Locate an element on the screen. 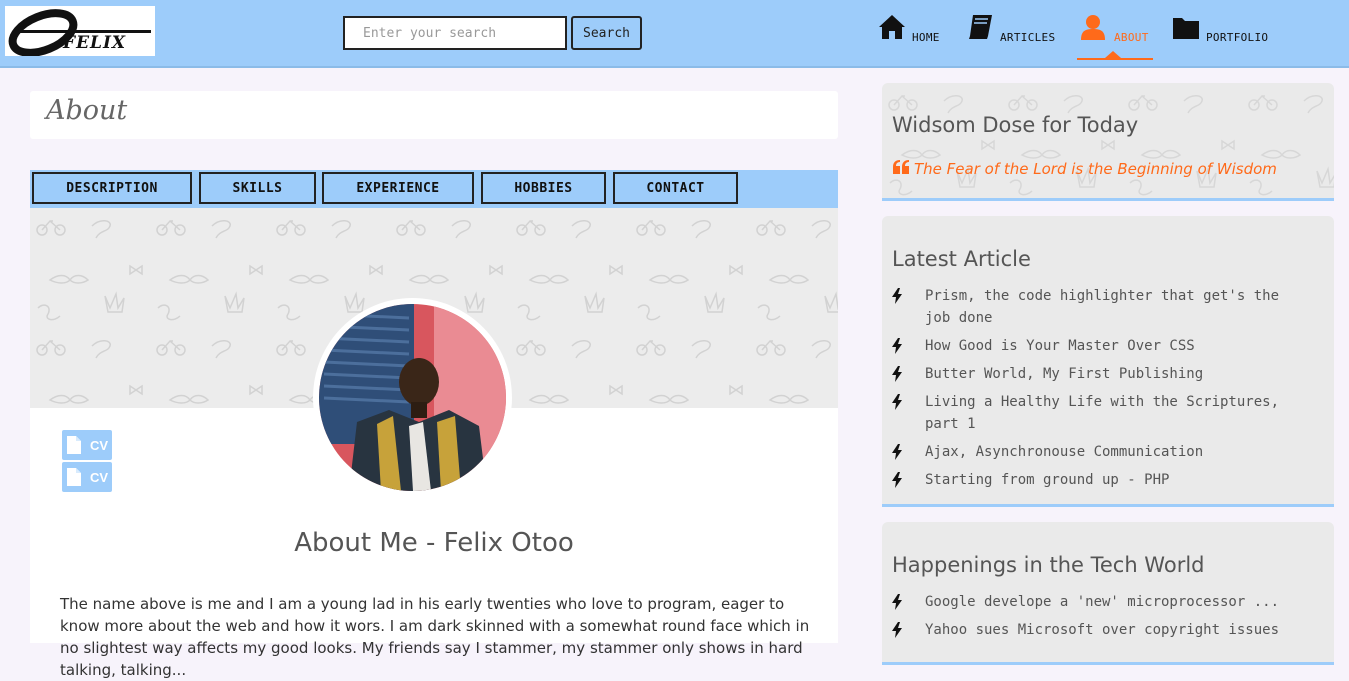 This screenshot has width=1349, height=681. article-title: Starting from ground up - PHP is located at coordinates (1047, 480).